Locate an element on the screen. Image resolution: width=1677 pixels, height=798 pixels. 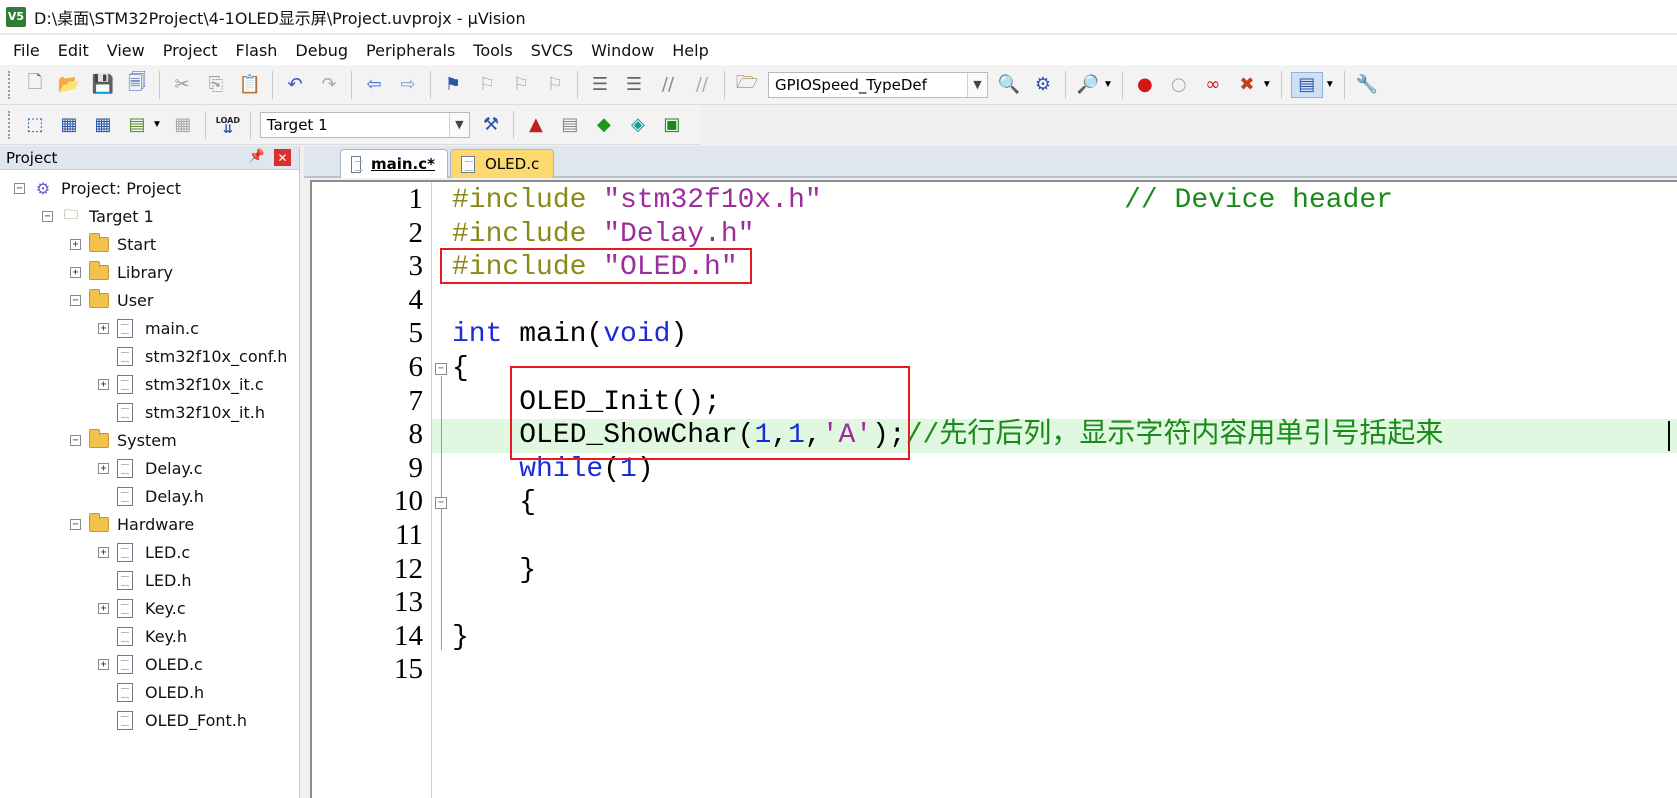
menu-window: Window is located at coordinates (622, 50).